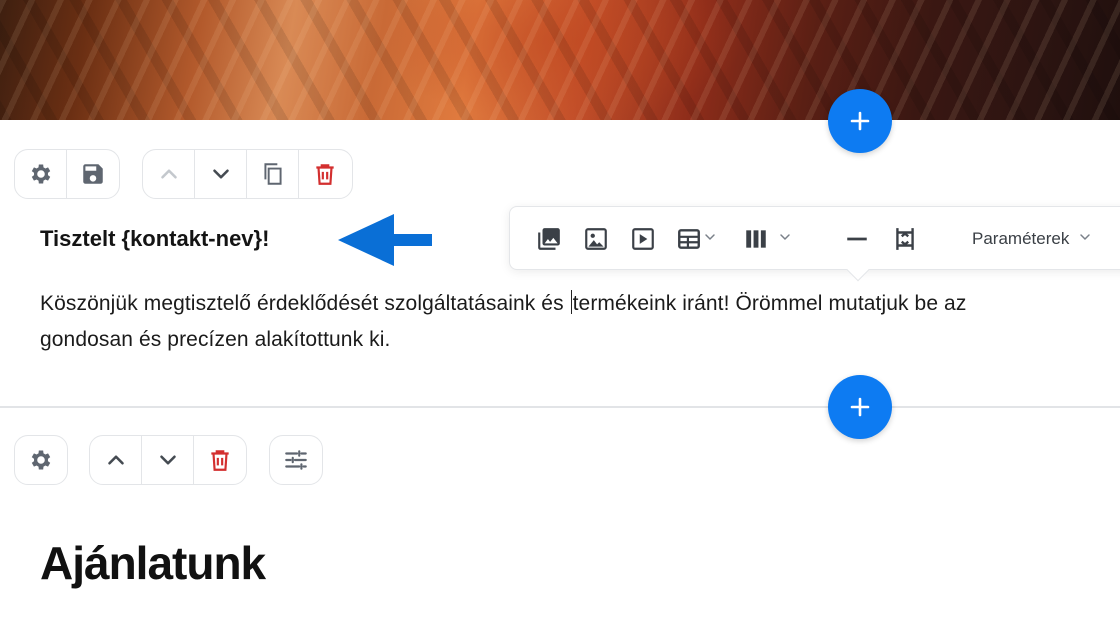 The image size is (1120, 627). I want to click on format-toolbar: Paraméterek, so click(814, 244).